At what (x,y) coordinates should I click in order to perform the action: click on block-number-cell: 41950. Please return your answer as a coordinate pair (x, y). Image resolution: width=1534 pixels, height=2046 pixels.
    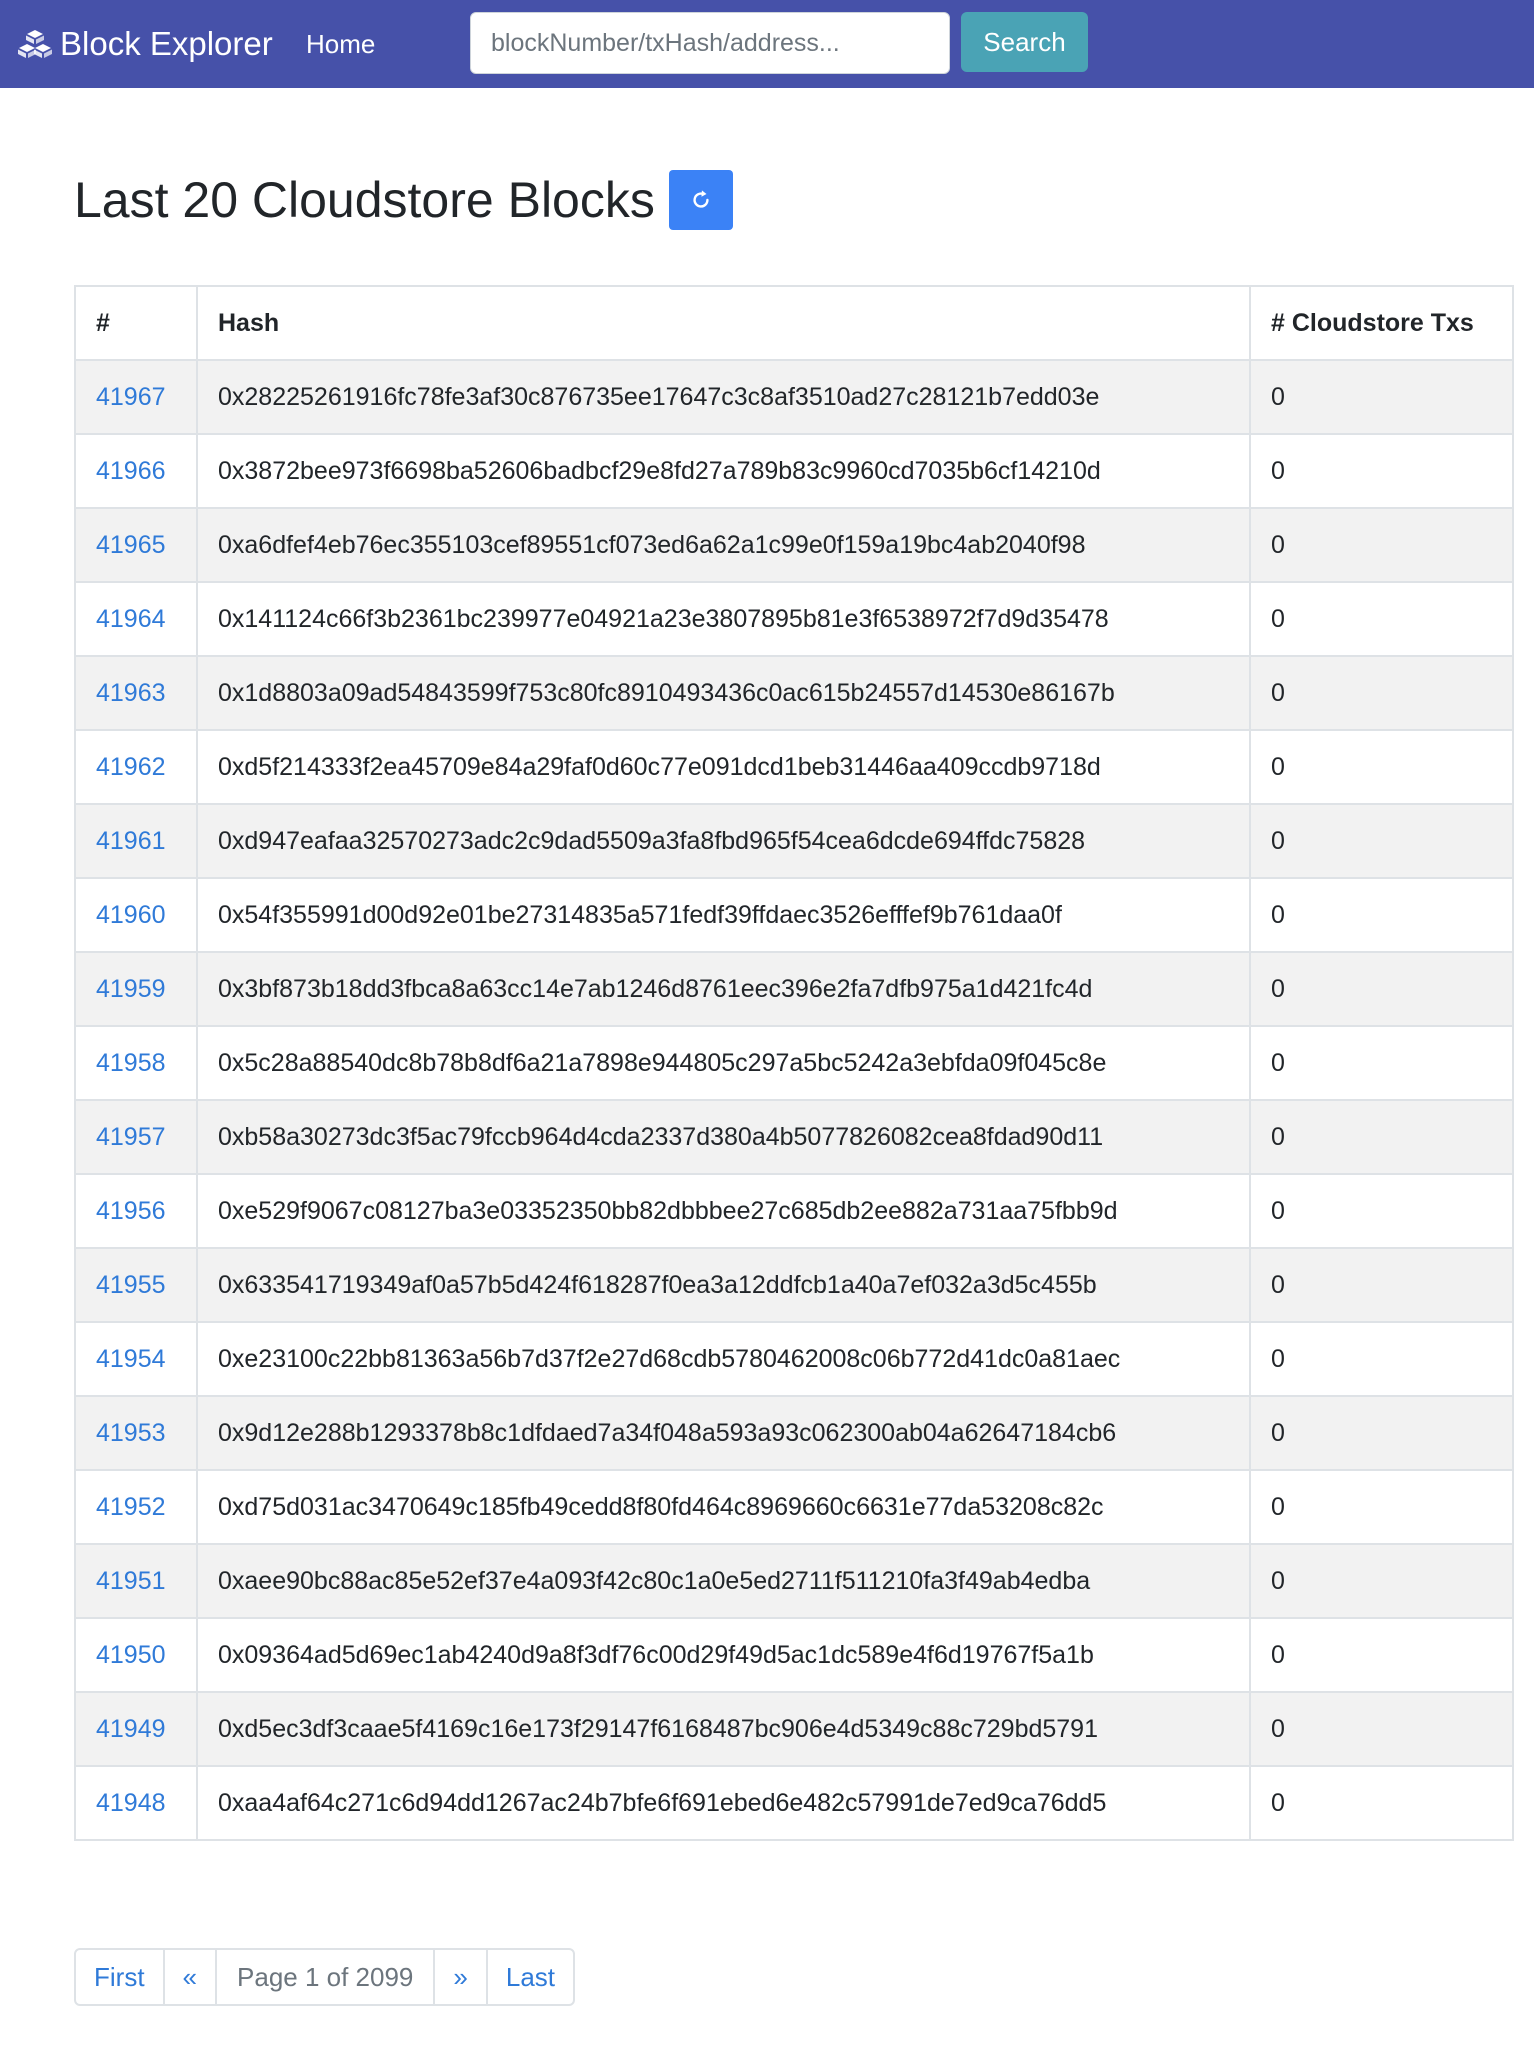
    Looking at the image, I should click on (136, 1655).